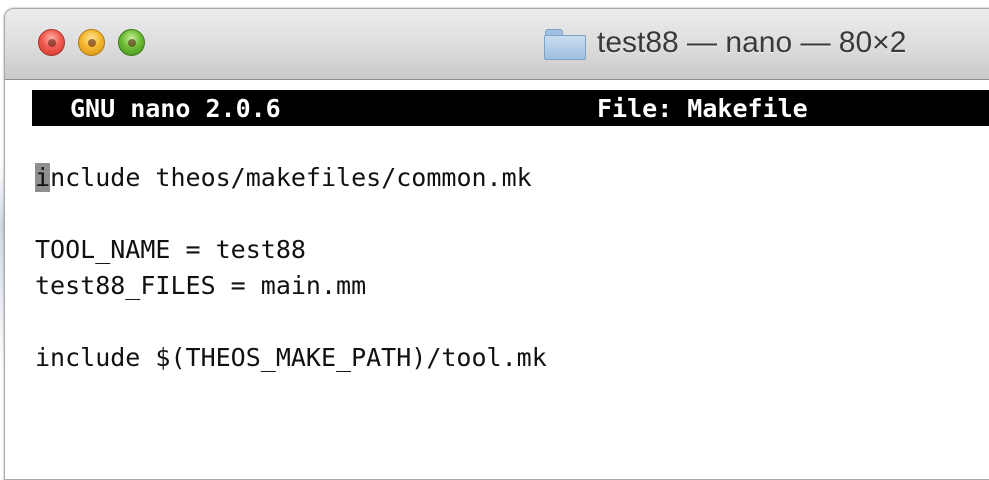 Image resolution: width=989 pixels, height=480 pixels. I want to click on editor-line-1-text: nclude theos/makefiles/common.mk, so click(291, 177).